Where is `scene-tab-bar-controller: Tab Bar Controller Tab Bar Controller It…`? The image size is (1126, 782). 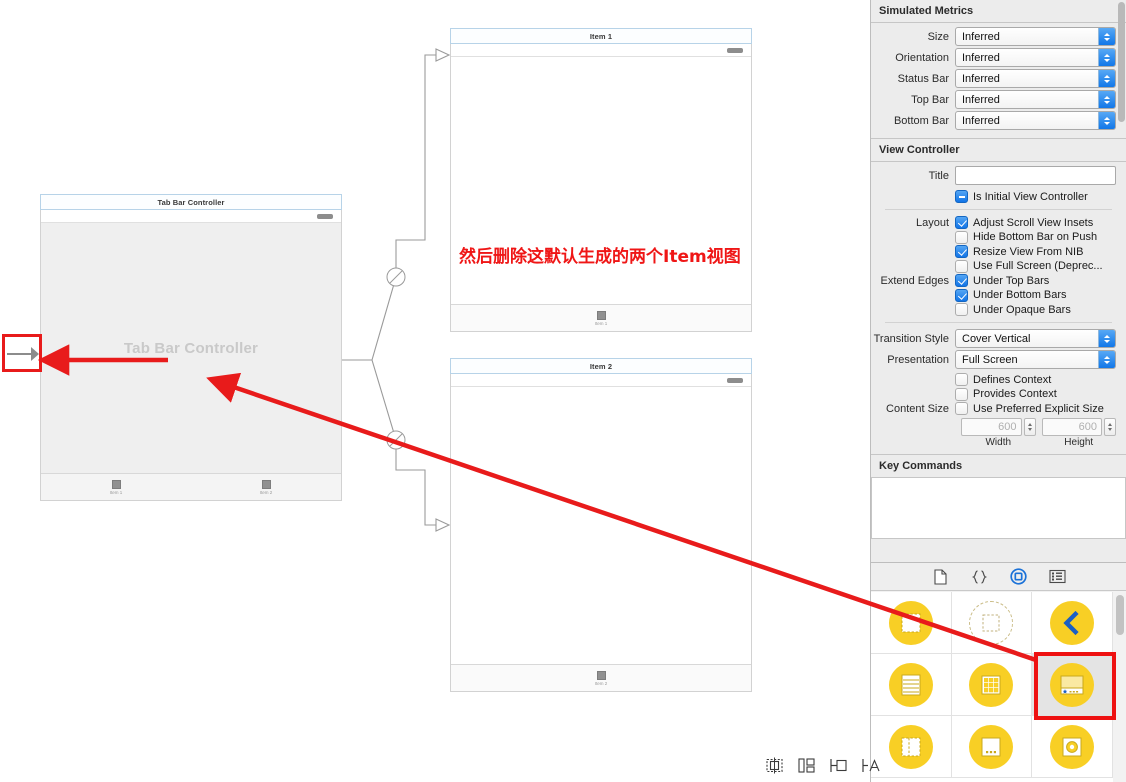 scene-tab-bar-controller: Tab Bar Controller Tab Bar Controller It… is located at coordinates (191, 347).